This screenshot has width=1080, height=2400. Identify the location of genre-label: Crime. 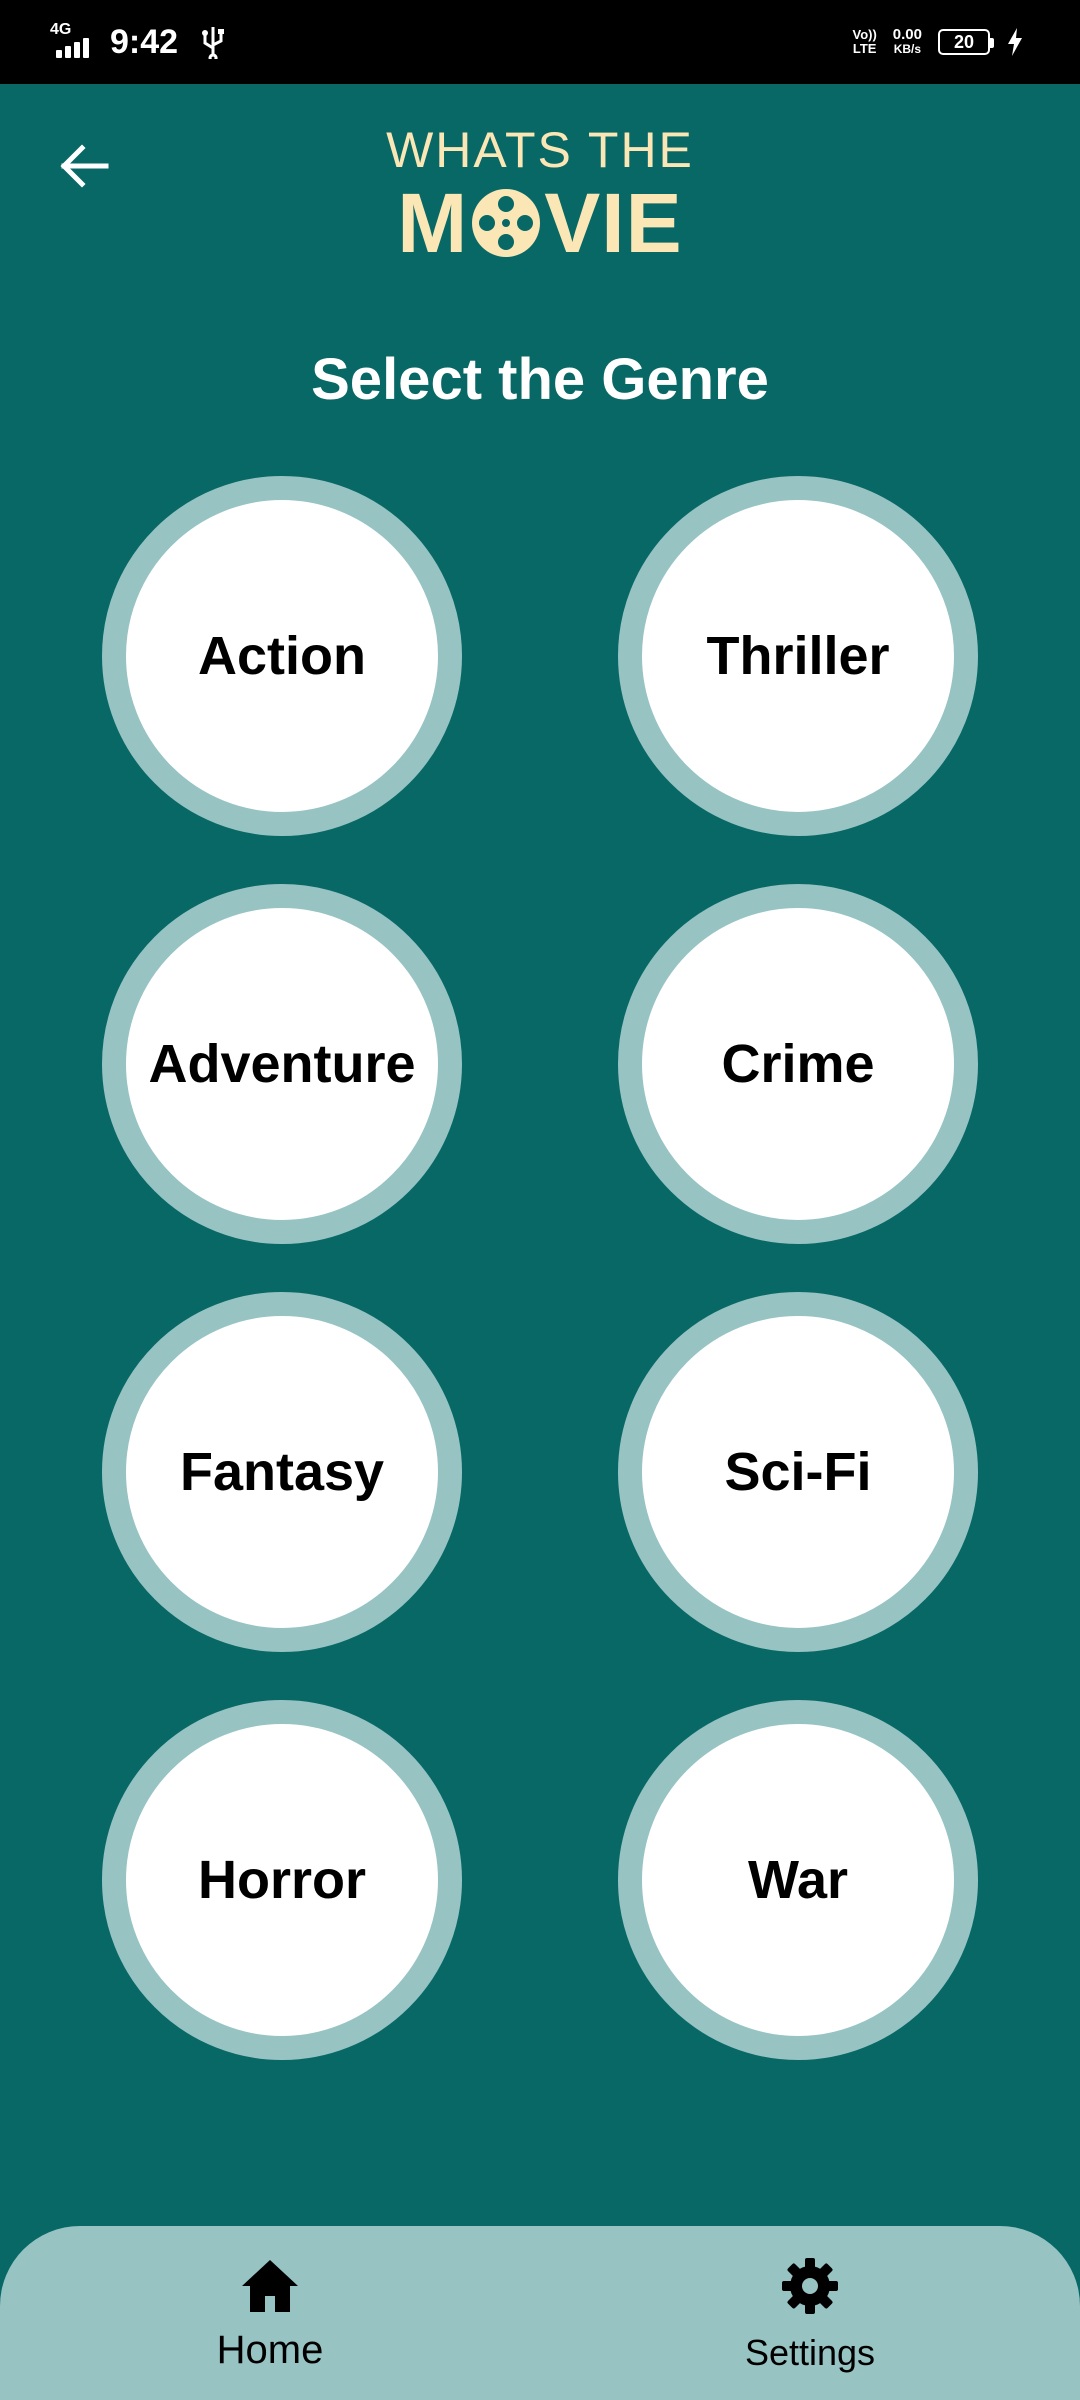
(798, 1064).